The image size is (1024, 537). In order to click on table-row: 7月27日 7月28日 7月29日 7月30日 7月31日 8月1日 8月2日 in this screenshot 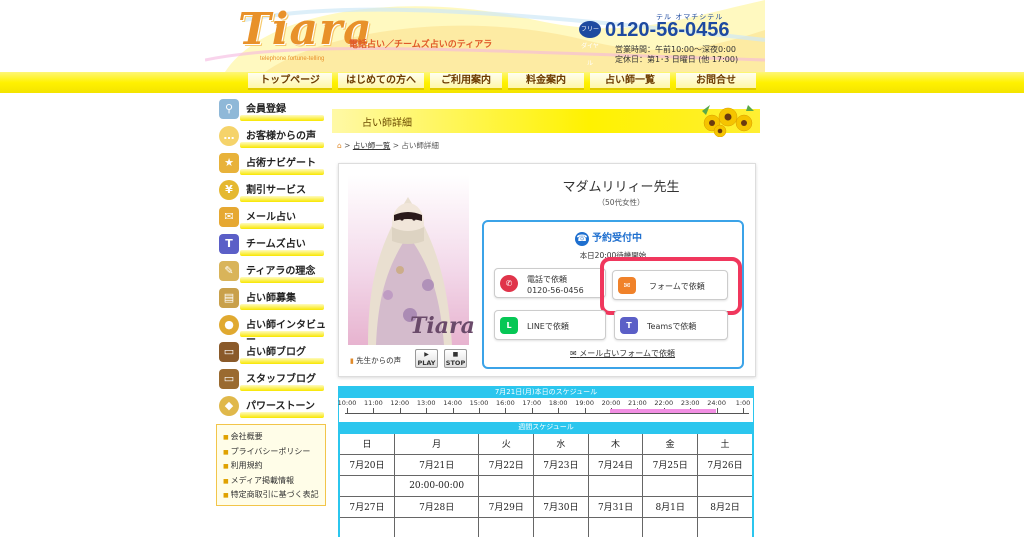, I will do `click(546, 506)`.